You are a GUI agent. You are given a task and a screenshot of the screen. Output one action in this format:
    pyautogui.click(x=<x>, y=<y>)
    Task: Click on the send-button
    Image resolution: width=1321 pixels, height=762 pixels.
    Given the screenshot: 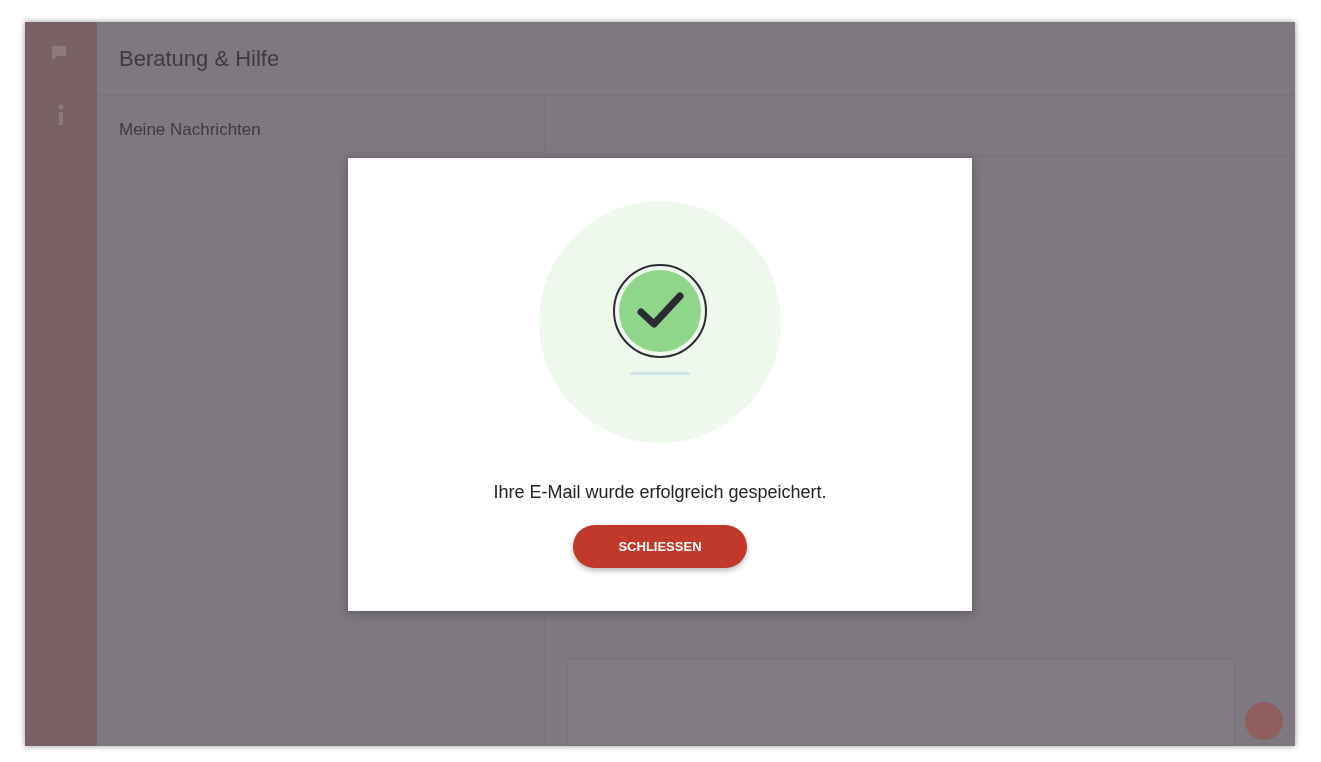 What is the action you would take?
    pyautogui.click(x=1264, y=721)
    